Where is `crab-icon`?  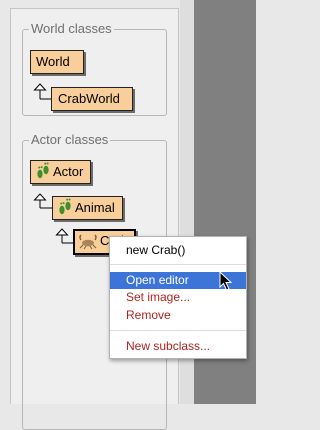
crab-icon is located at coordinates (88, 242).